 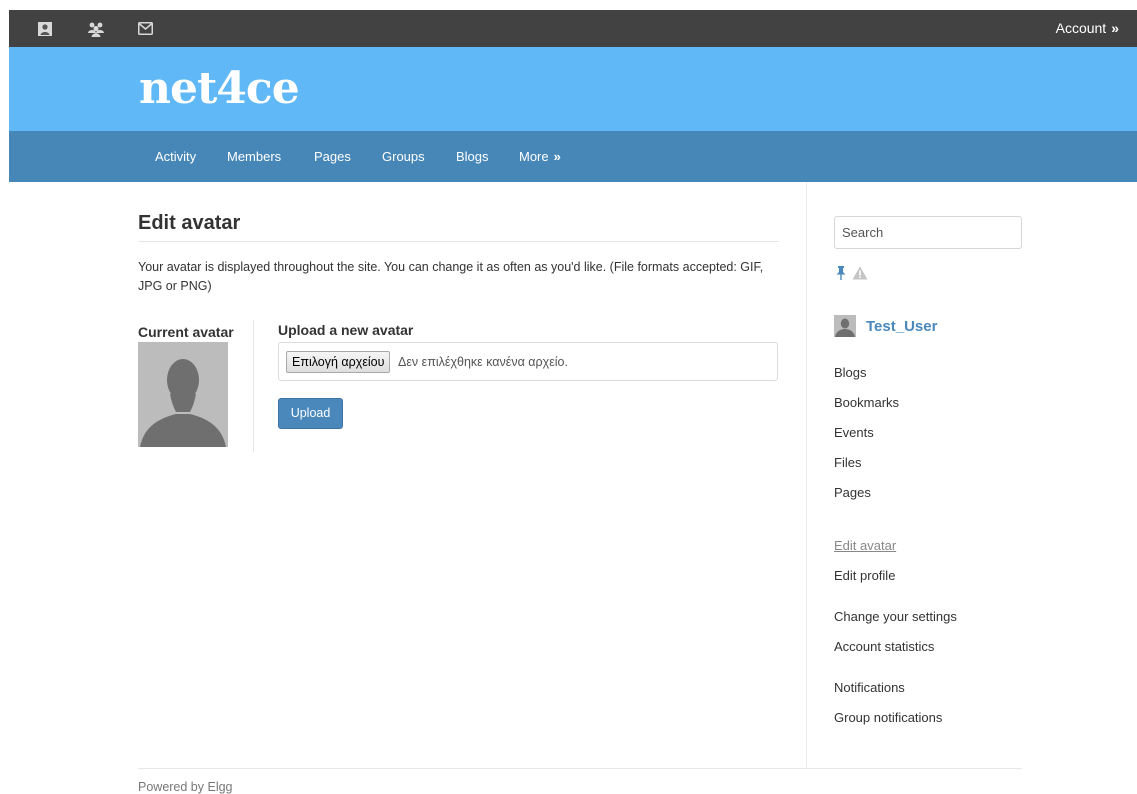 What do you see at coordinates (928, 232) in the screenshot?
I see `search-input: Search` at bounding box center [928, 232].